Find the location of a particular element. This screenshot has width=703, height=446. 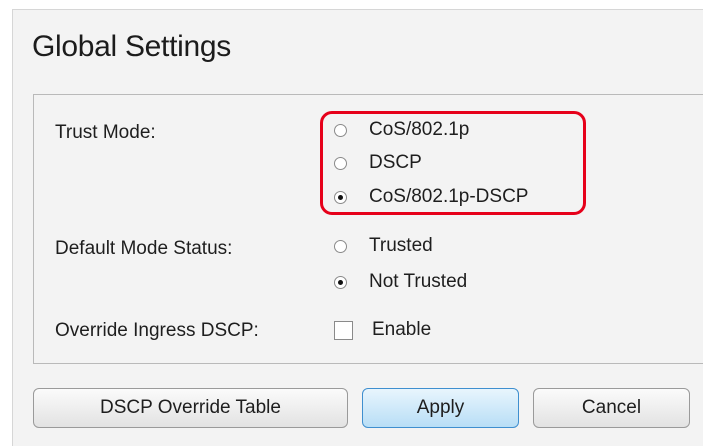

option-label: Trusted is located at coordinates (401, 245).